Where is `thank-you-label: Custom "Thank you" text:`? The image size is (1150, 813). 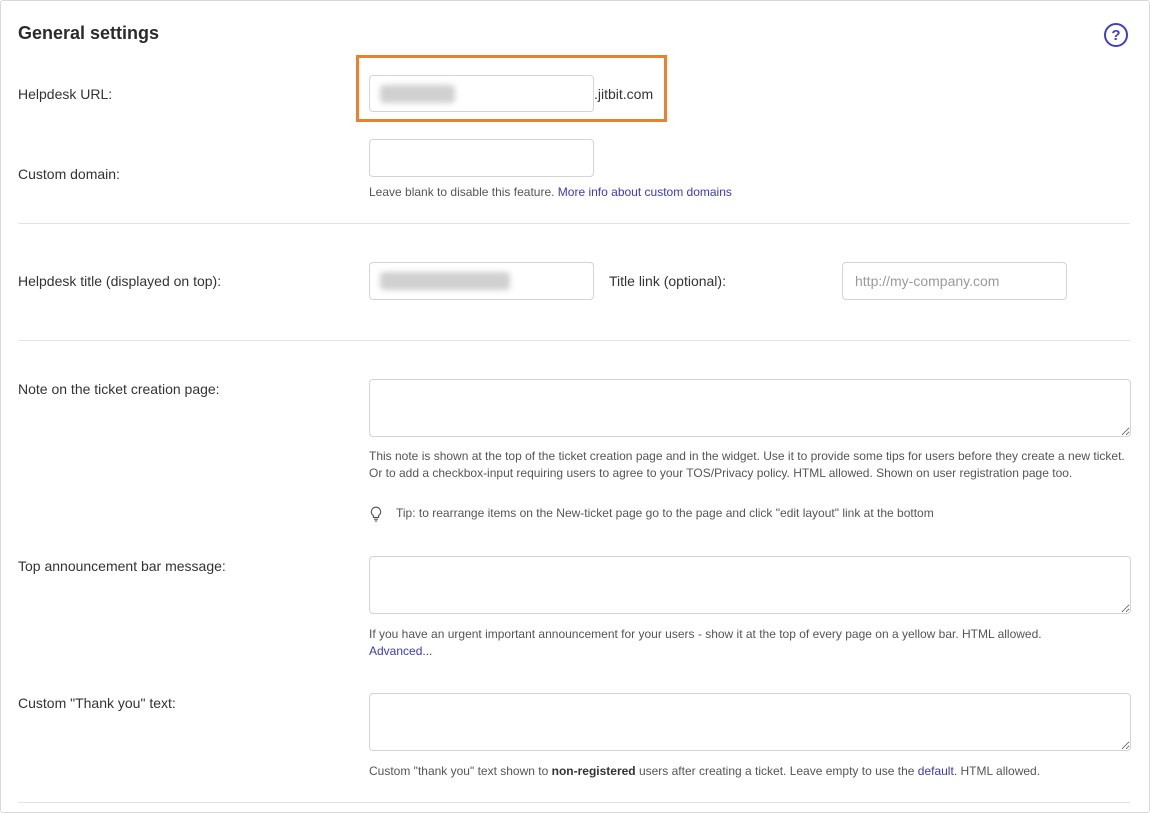 thank-you-label: Custom "Thank you" text: is located at coordinates (97, 703).